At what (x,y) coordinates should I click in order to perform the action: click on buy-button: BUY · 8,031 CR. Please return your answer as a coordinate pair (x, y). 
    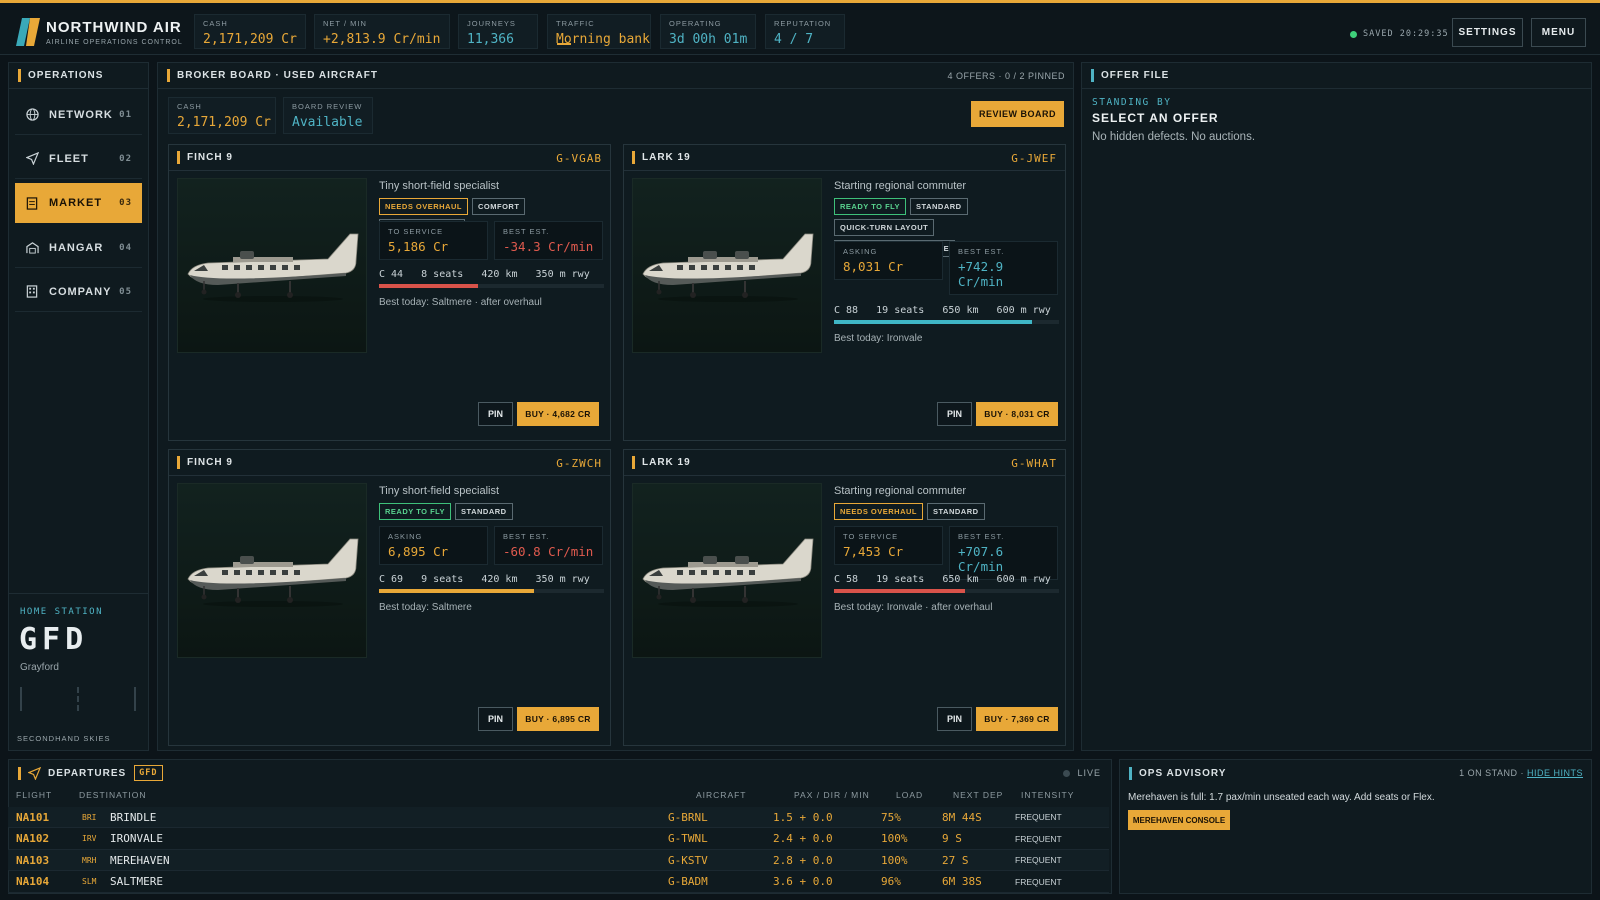
    Looking at the image, I should click on (1017, 414).